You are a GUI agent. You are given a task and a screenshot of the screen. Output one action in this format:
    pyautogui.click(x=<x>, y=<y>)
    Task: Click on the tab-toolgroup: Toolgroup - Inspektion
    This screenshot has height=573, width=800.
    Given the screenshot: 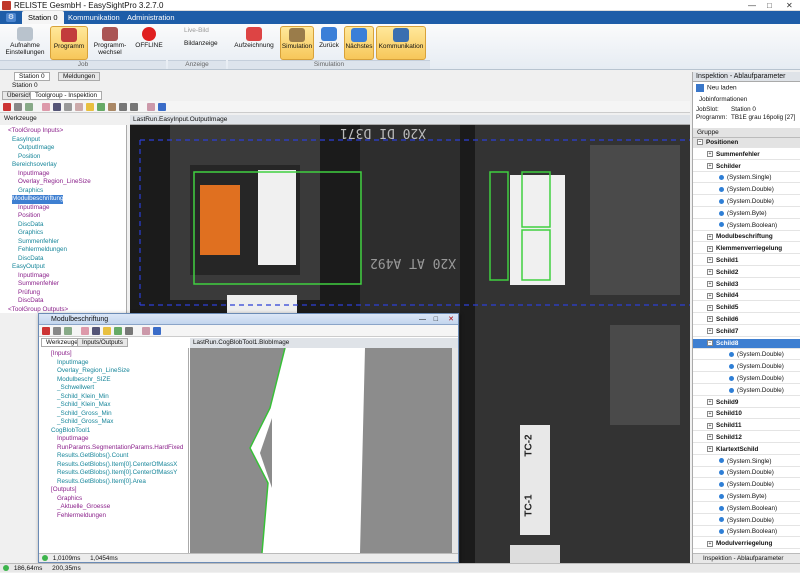 What is the action you would take?
    pyautogui.click(x=66, y=95)
    